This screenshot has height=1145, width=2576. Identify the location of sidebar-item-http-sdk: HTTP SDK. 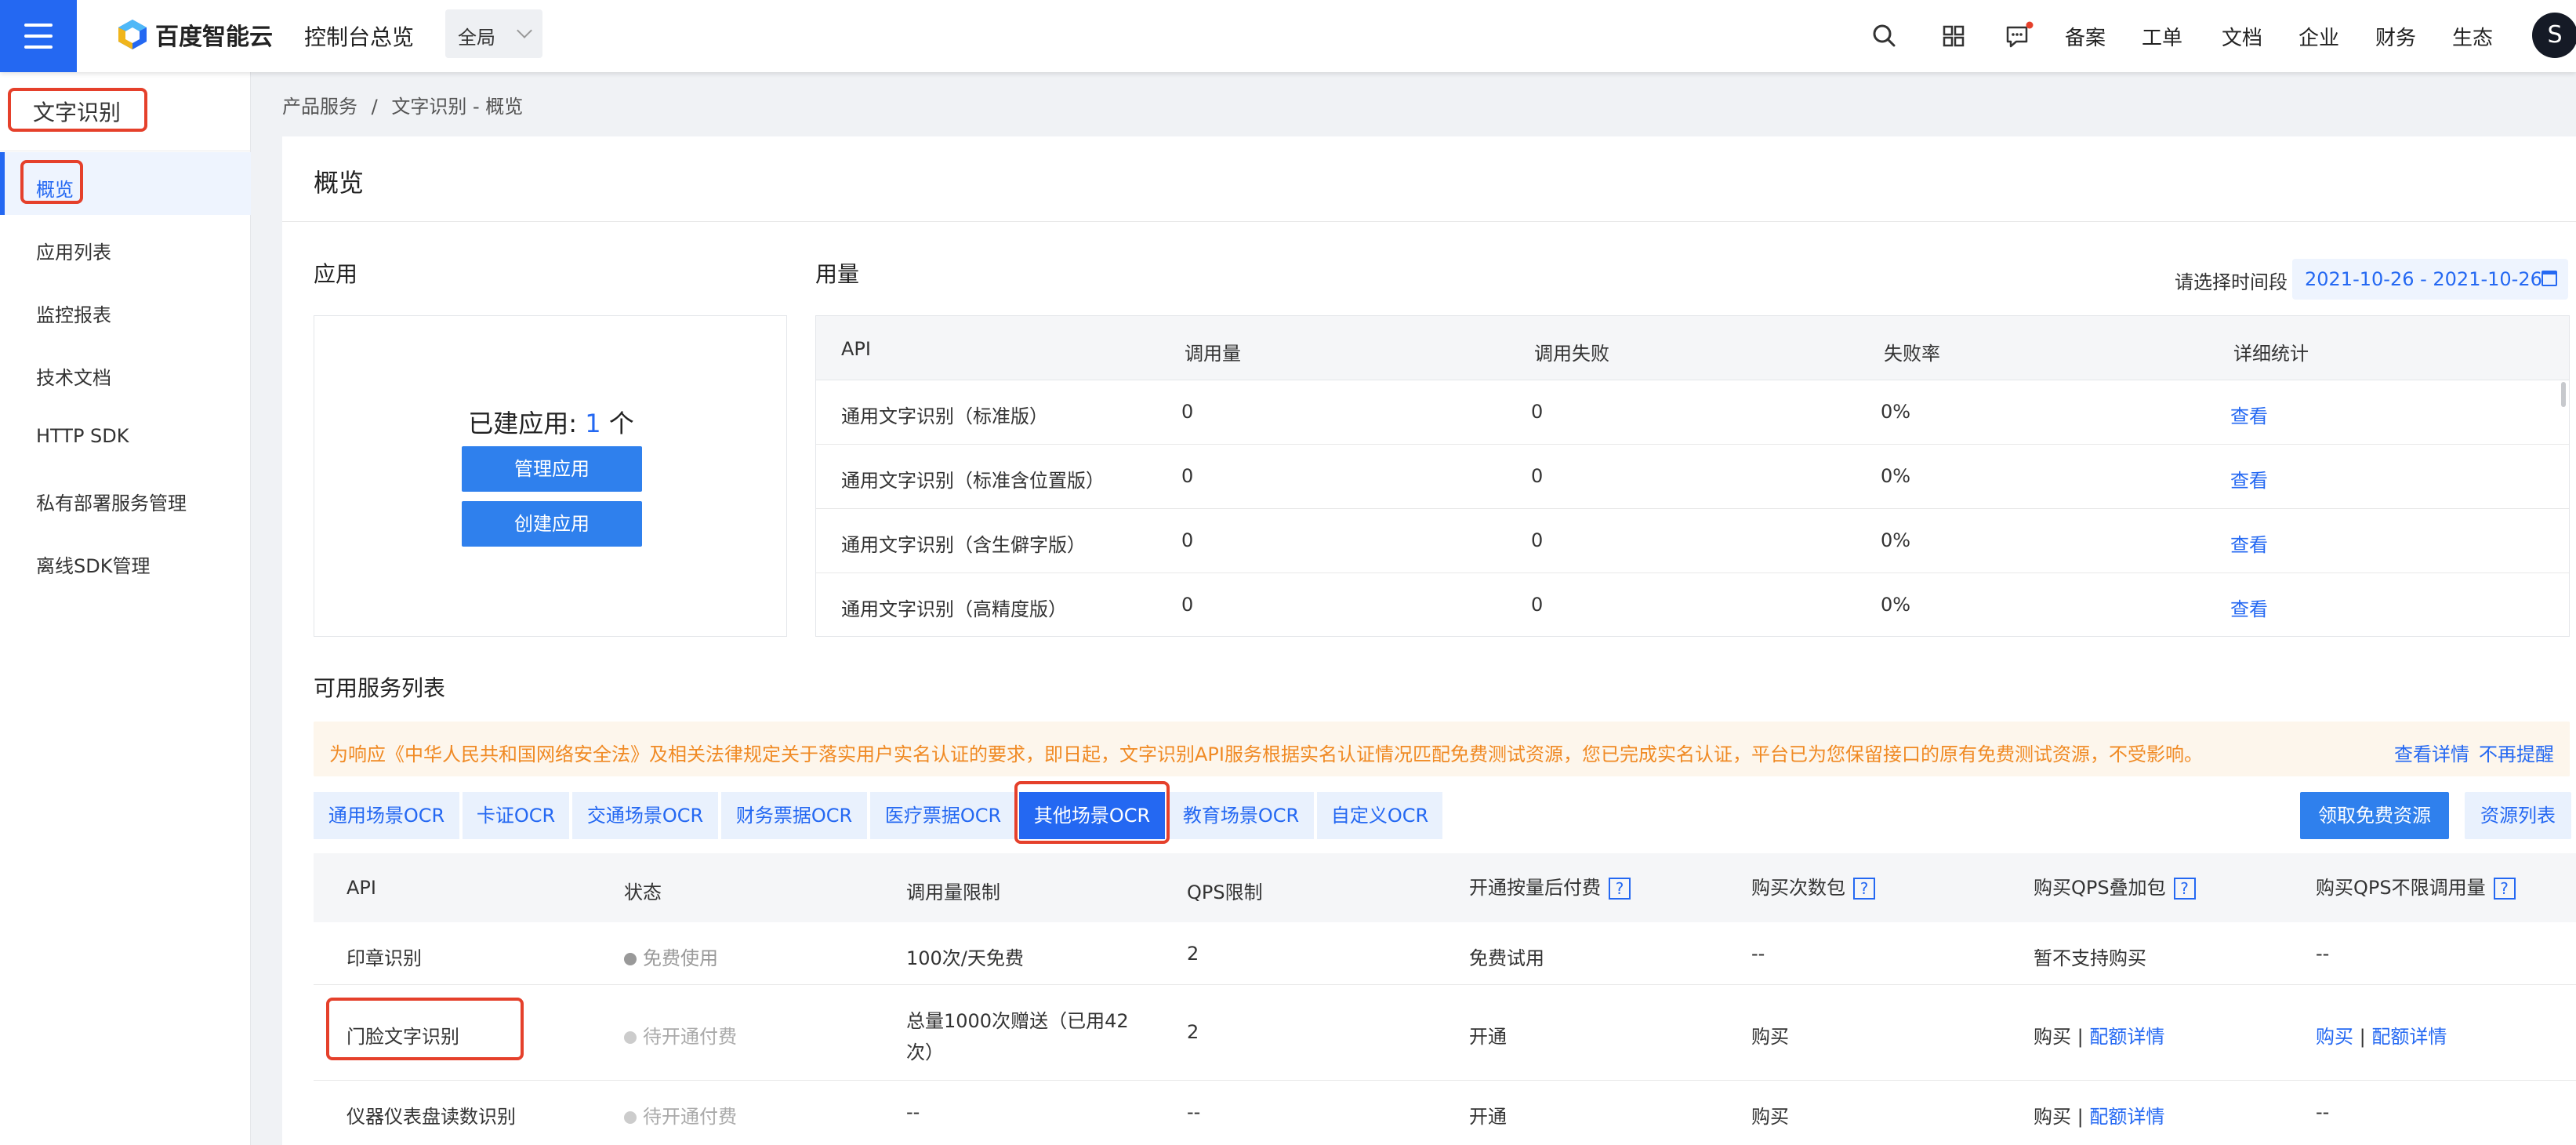
(126, 434).